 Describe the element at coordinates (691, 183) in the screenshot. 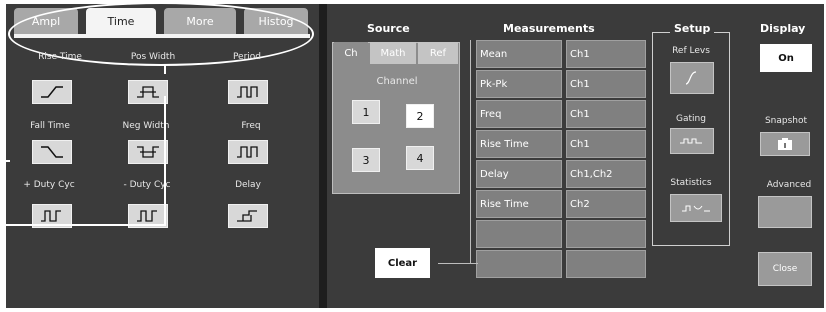

I see `statistics-label: Statistics` at that location.